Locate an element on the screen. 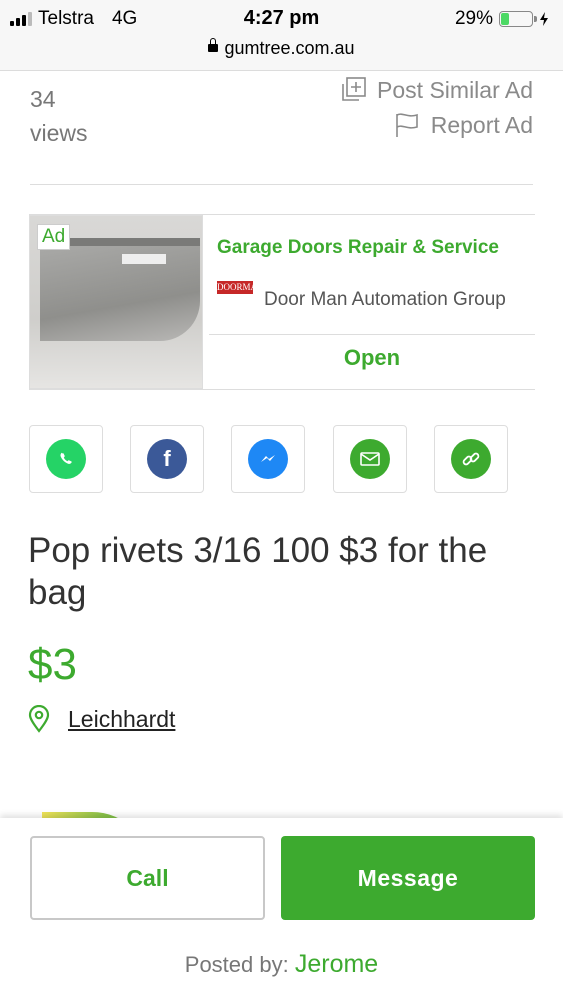  battery-percent: 29% is located at coordinates (473, 18).